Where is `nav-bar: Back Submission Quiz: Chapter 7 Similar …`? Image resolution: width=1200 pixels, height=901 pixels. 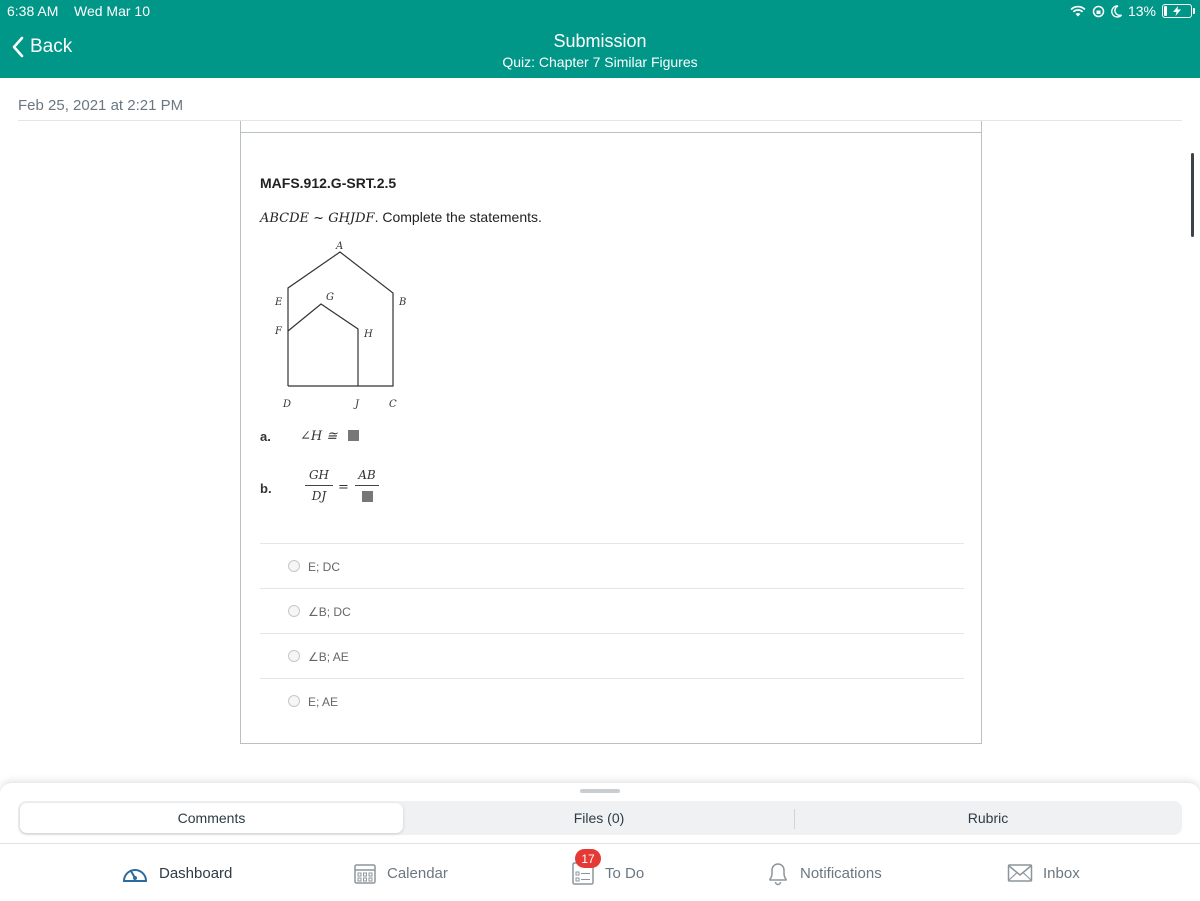
nav-bar: Back Submission Quiz: Chapter 7 Similar … is located at coordinates (600, 50).